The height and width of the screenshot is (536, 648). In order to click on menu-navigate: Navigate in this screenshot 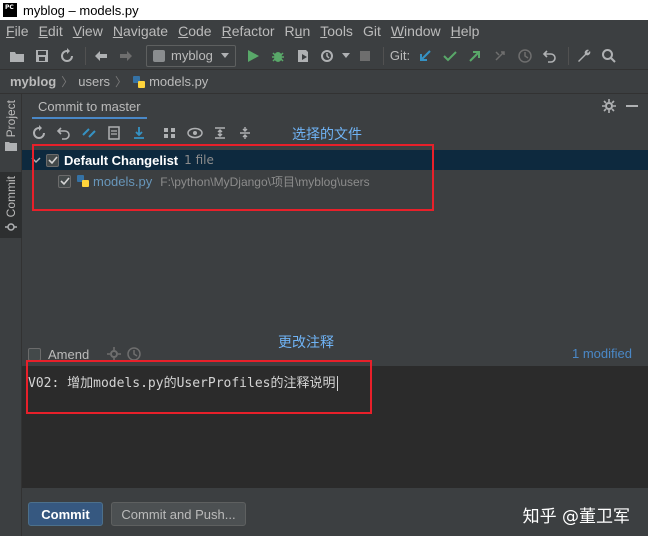, I will do `click(140, 31)`.